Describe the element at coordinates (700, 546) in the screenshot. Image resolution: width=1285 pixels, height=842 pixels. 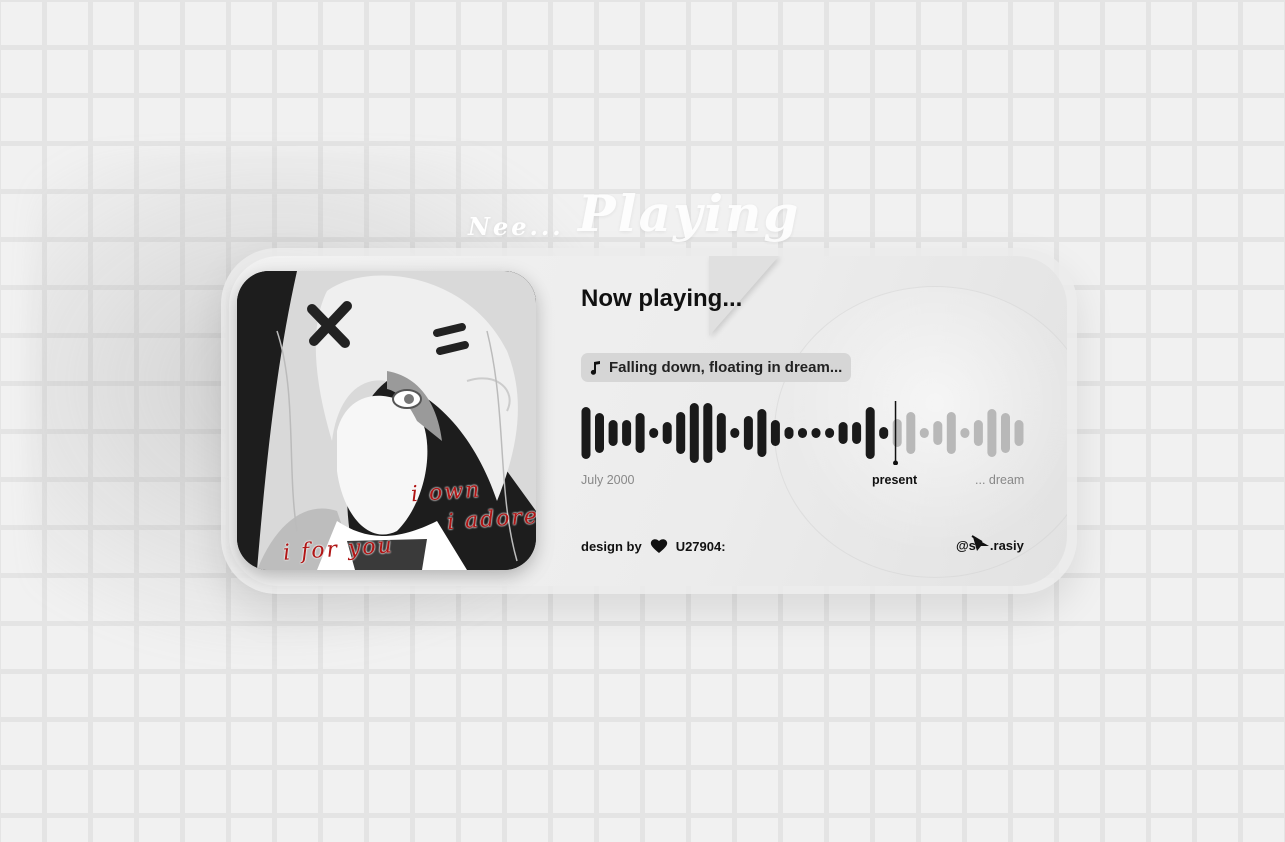
I see `designer-name: U27904:` at that location.